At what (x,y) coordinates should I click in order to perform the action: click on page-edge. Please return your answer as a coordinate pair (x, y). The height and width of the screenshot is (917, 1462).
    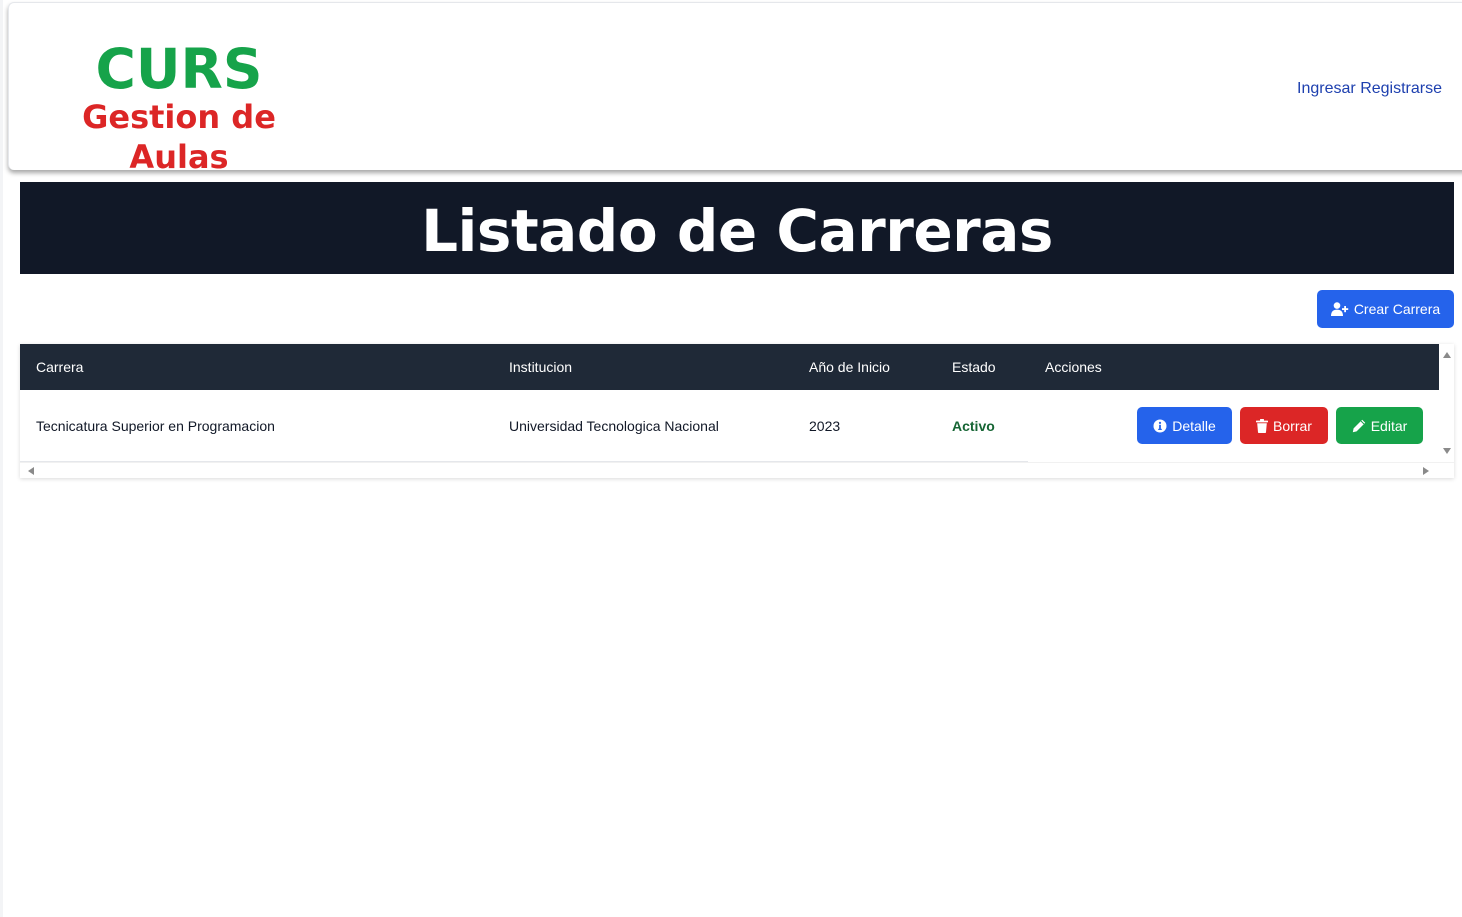
    Looking at the image, I should click on (1, 458).